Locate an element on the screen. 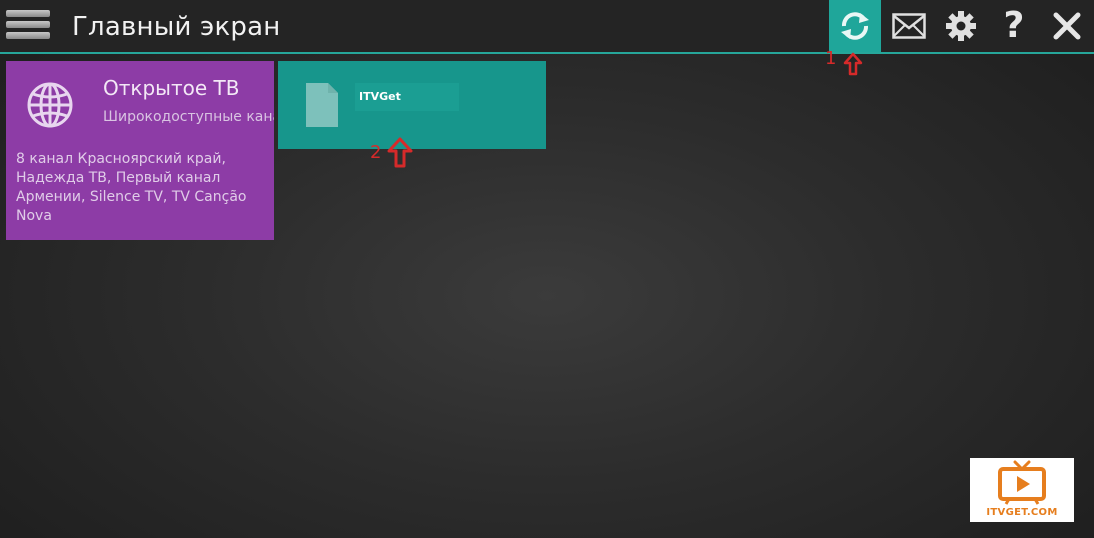 The width and height of the screenshot is (1094, 538). tile-itvget: ITVGet is located at coordinates (412, 105).